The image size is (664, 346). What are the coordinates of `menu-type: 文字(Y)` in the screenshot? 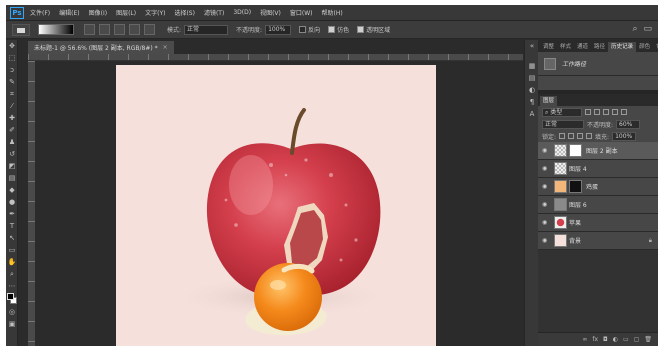 It's located at (155, 12).